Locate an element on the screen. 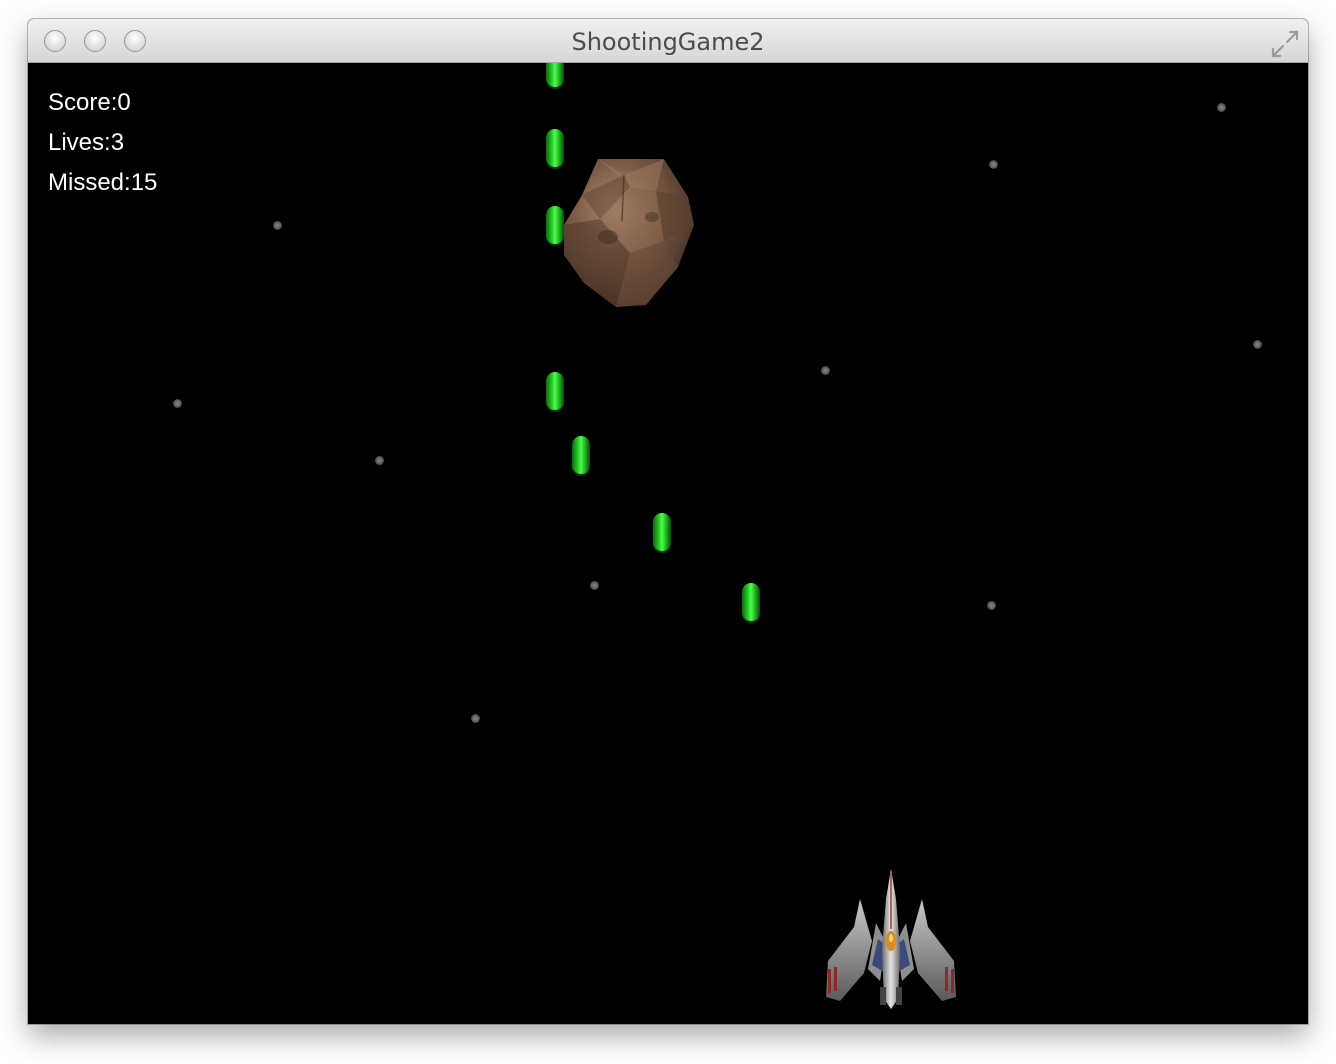  window-title: ShootingGame2 is located at coordinates (668, 42).